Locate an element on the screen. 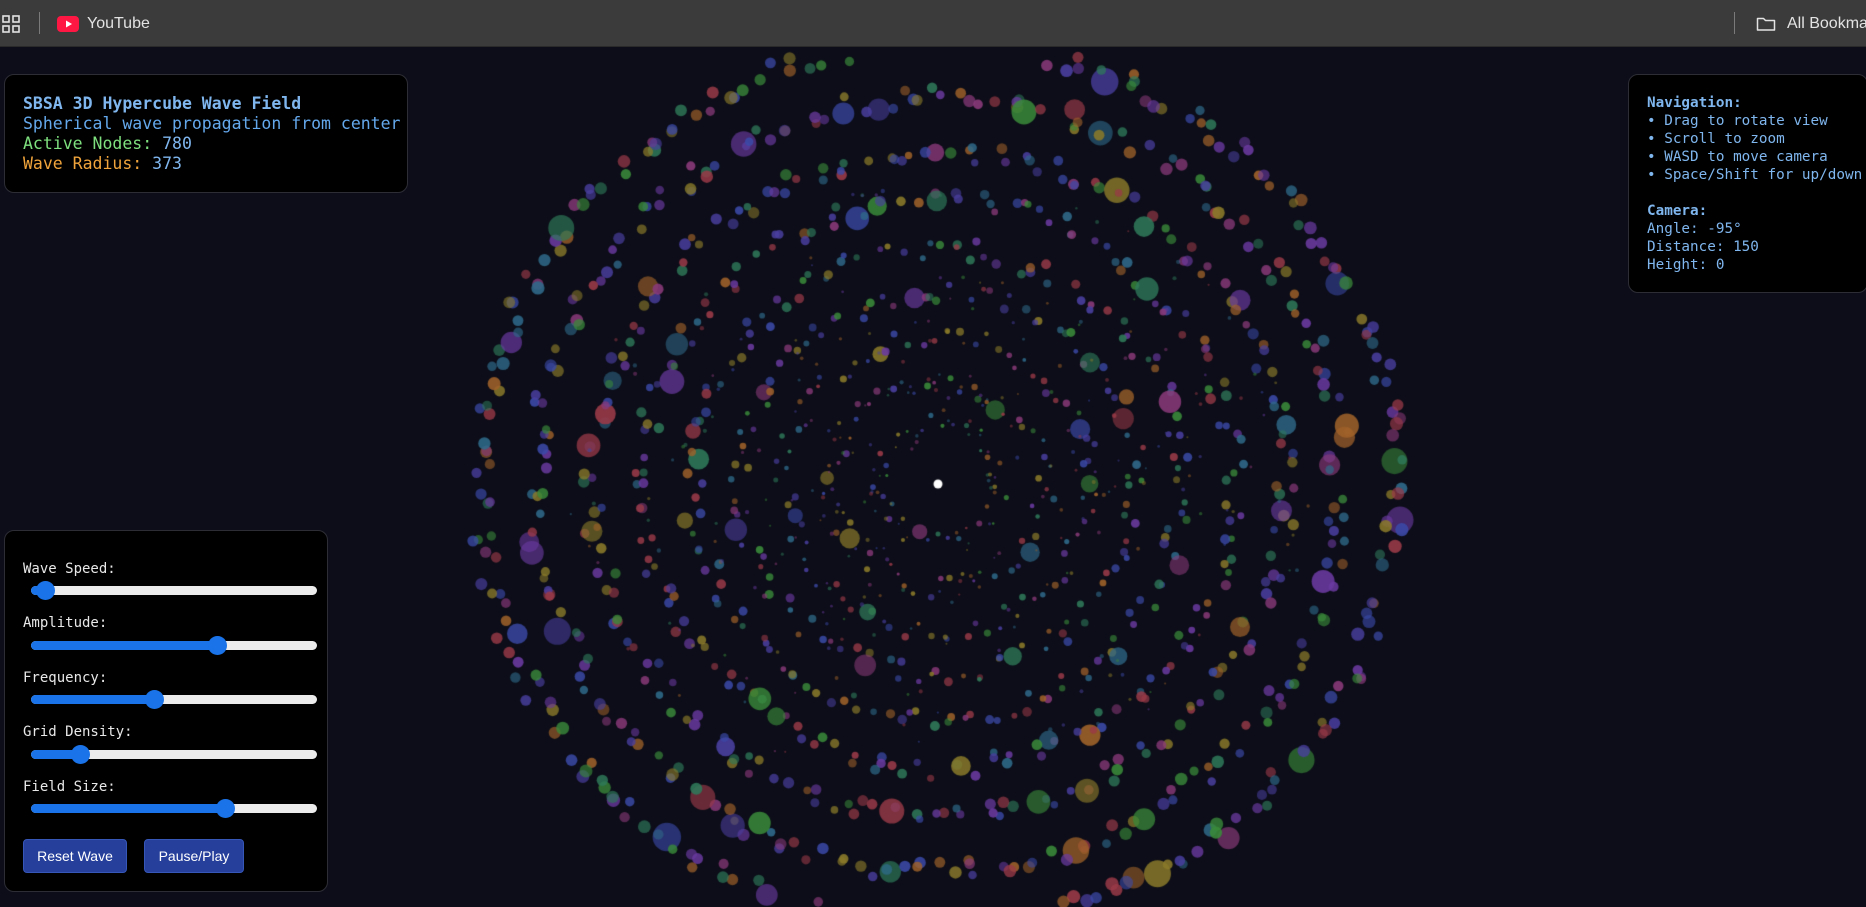  active-nodes-row: Active Nodes: 780 is located at coordinates (215, 144).